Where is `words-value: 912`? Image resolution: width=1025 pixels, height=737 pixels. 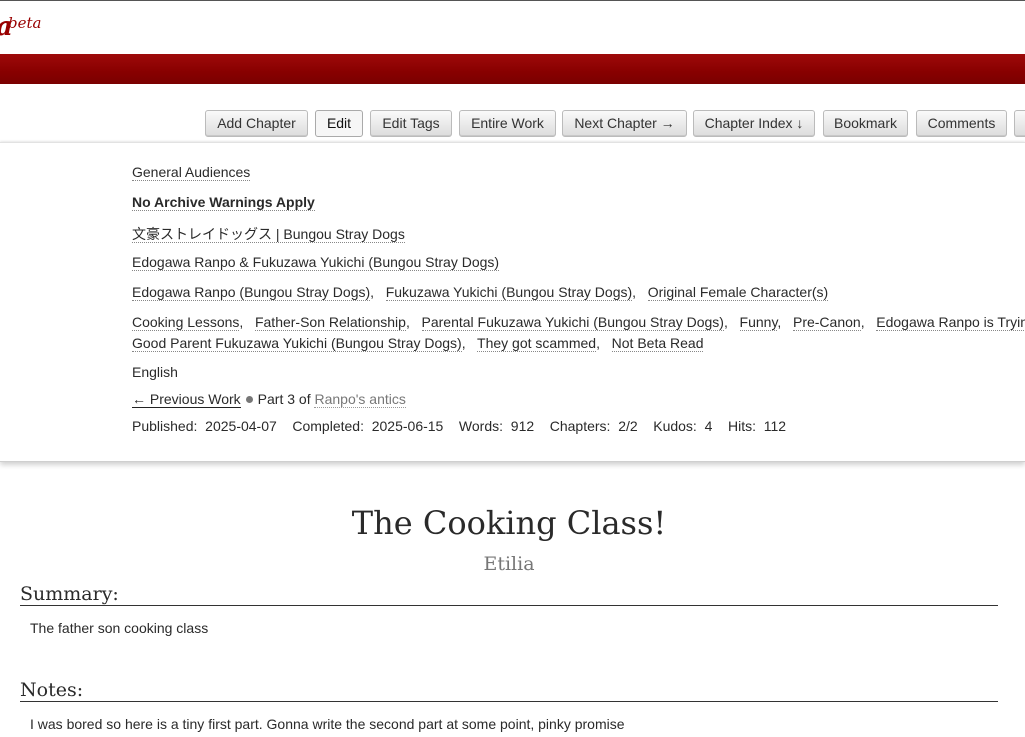 words-value: 912 is located at coordinates (522, 426).